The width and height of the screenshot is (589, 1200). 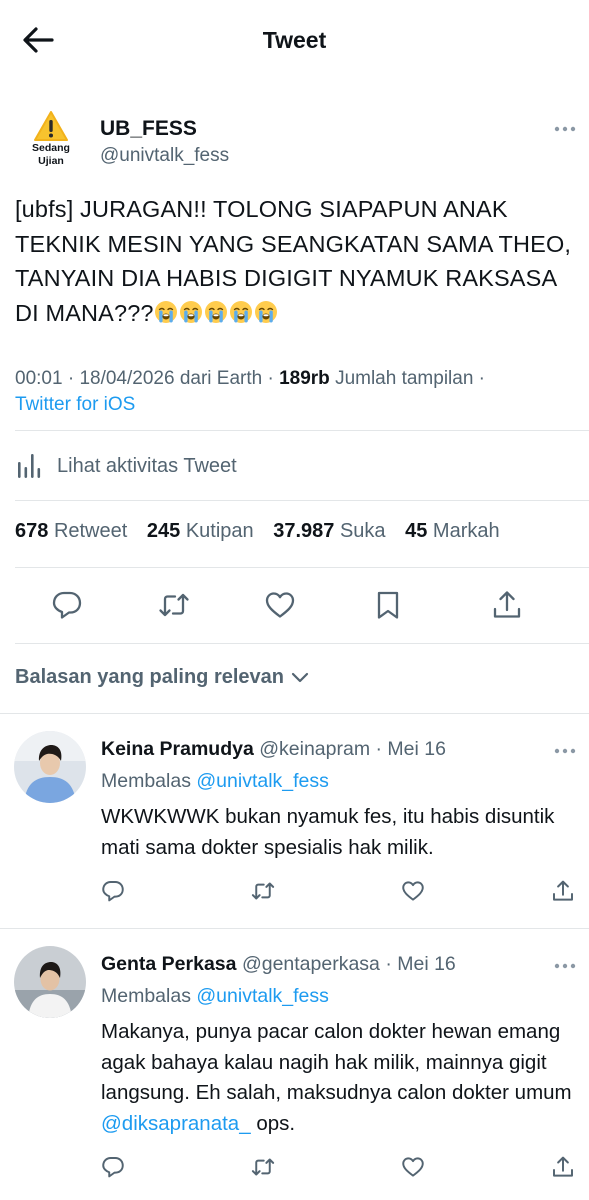 I want to click on reply-author-line: Genta Perkasa @gentaperkasa · Mei 16, so click(x=278, y=964).